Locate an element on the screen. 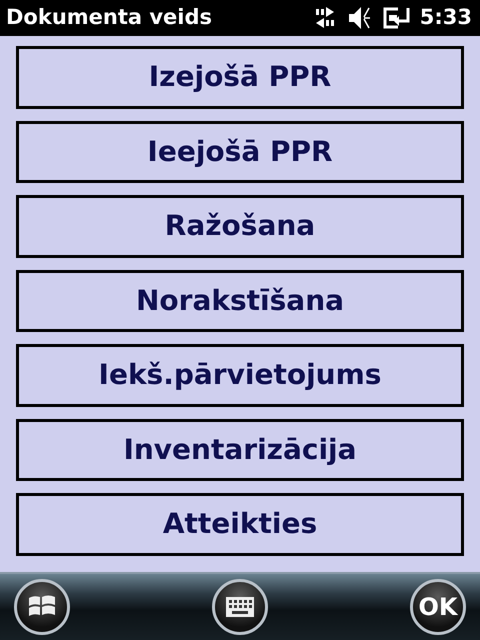 This screenshot has width=480, height=640. menu-button: Izejošā PPR is located at coordinates (240, 77).